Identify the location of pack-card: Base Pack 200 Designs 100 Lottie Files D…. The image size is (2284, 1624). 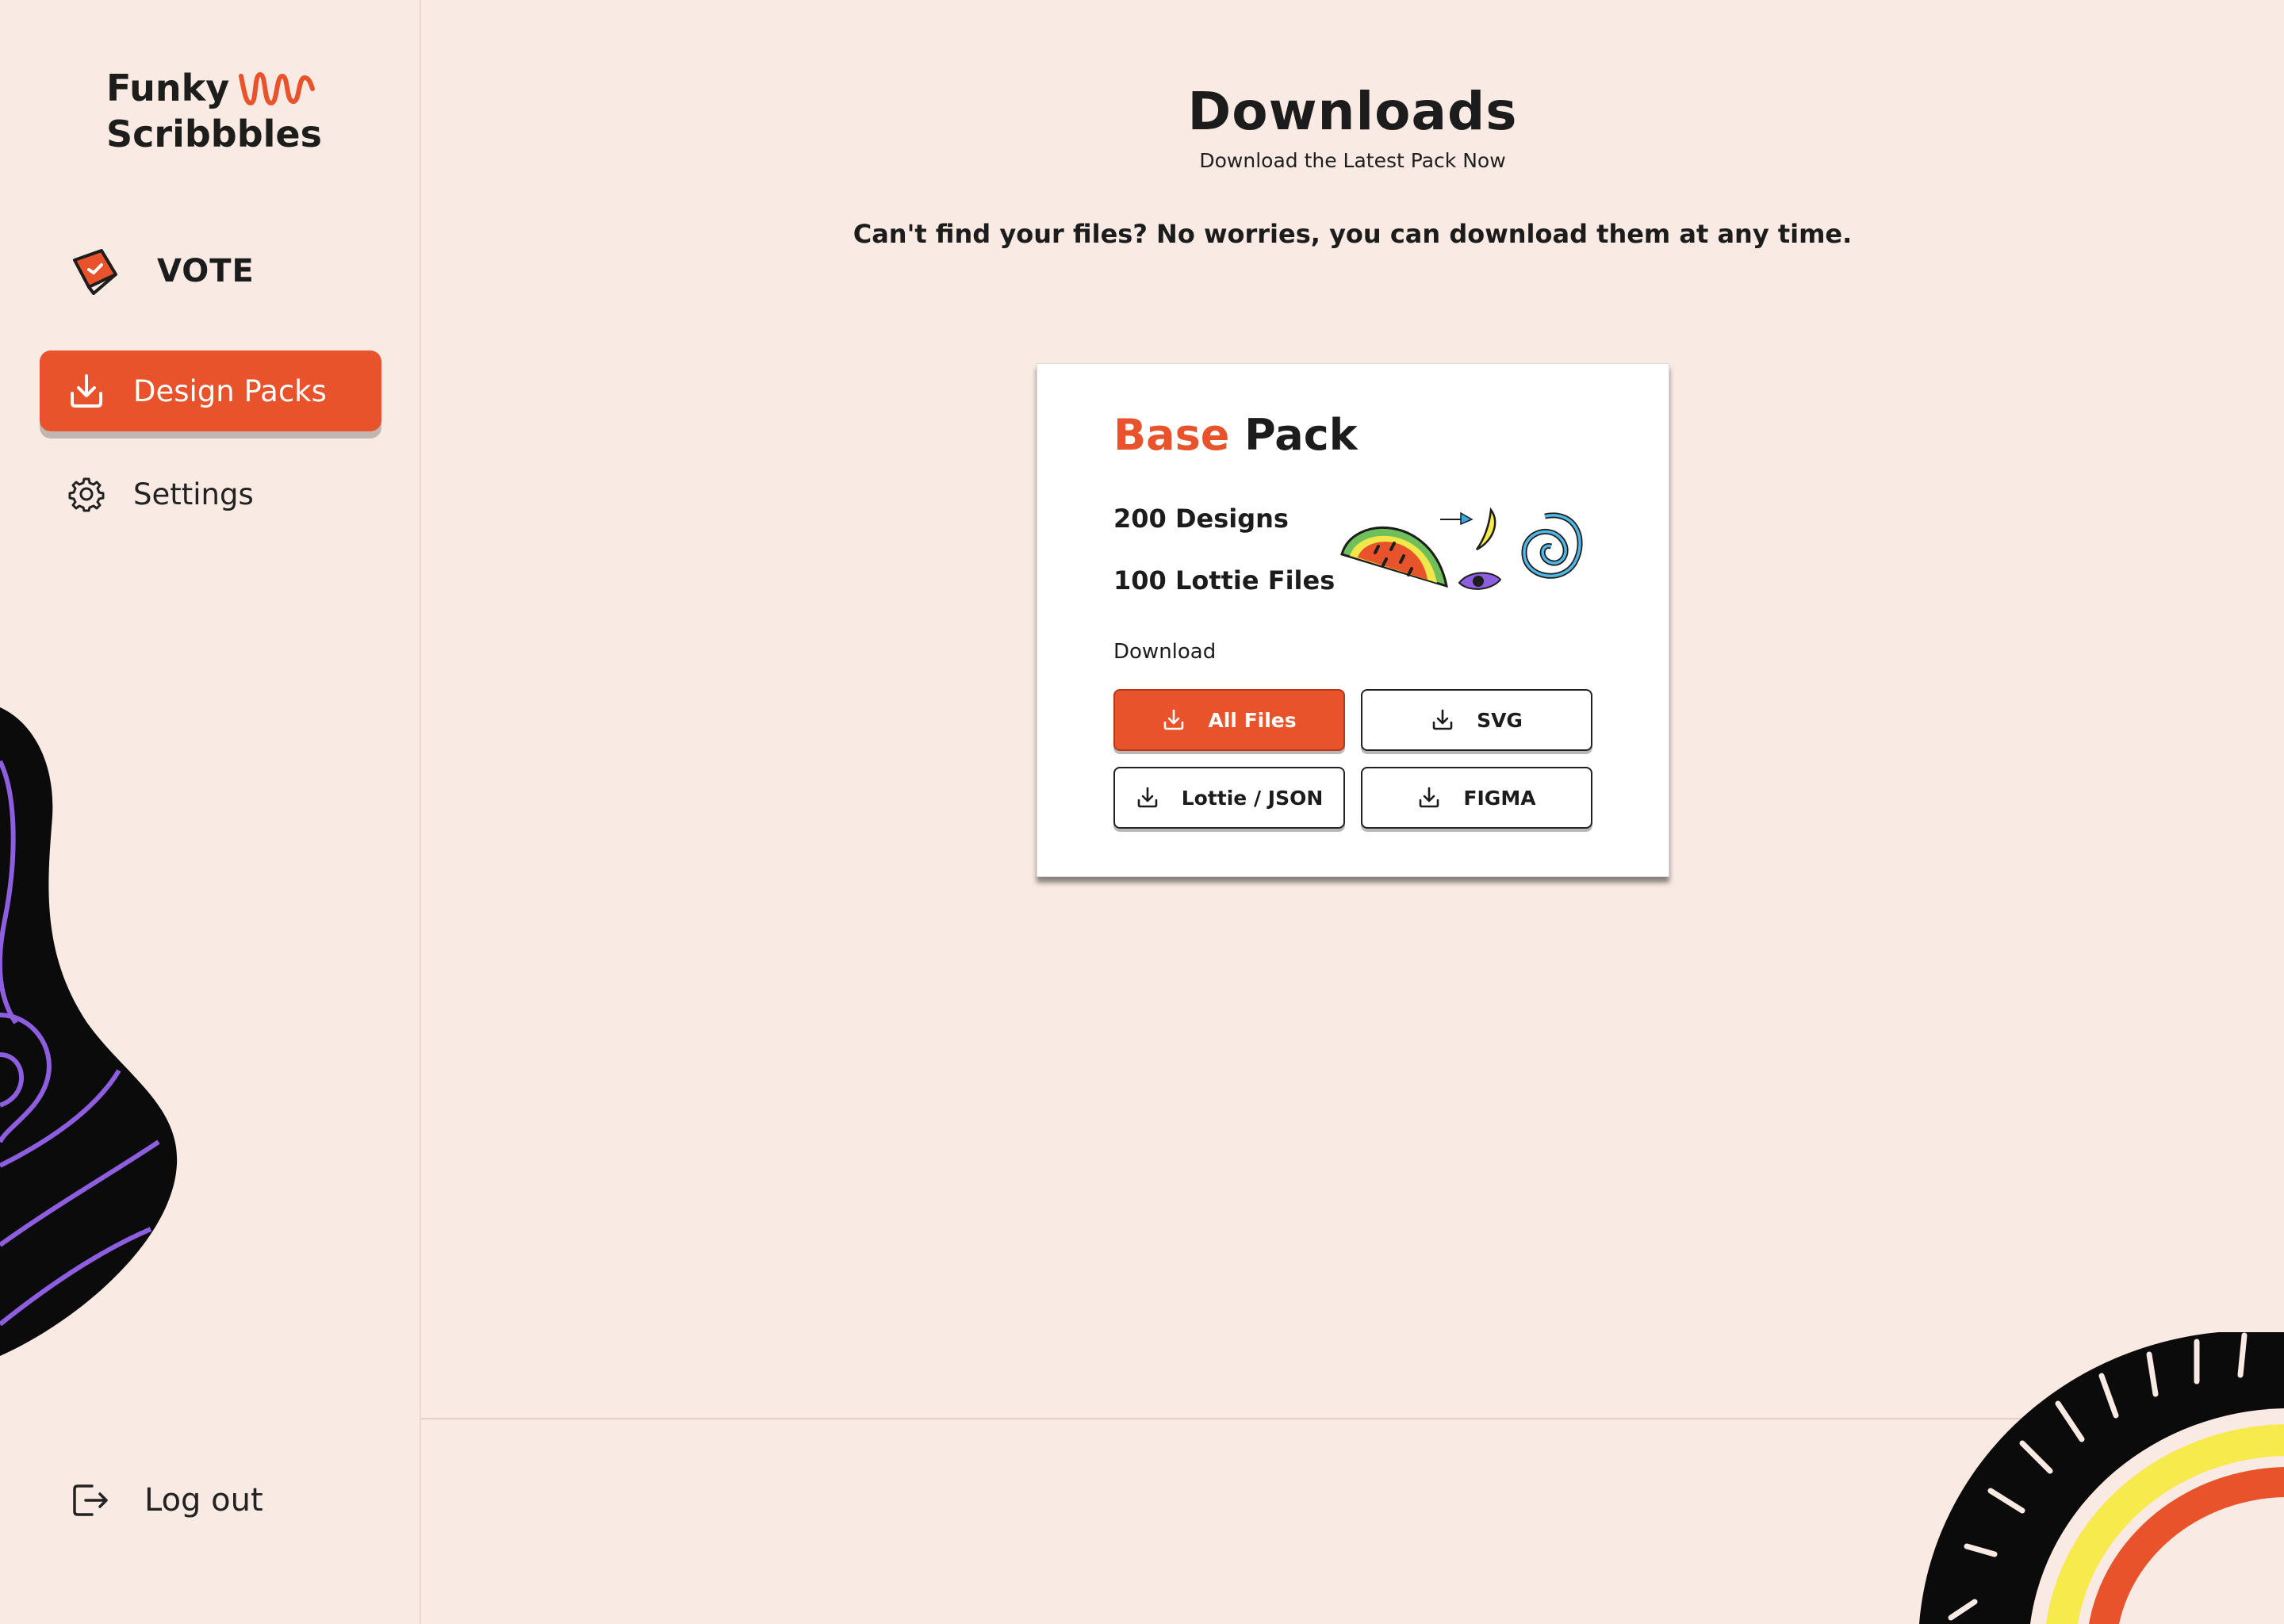
(1353, 620).